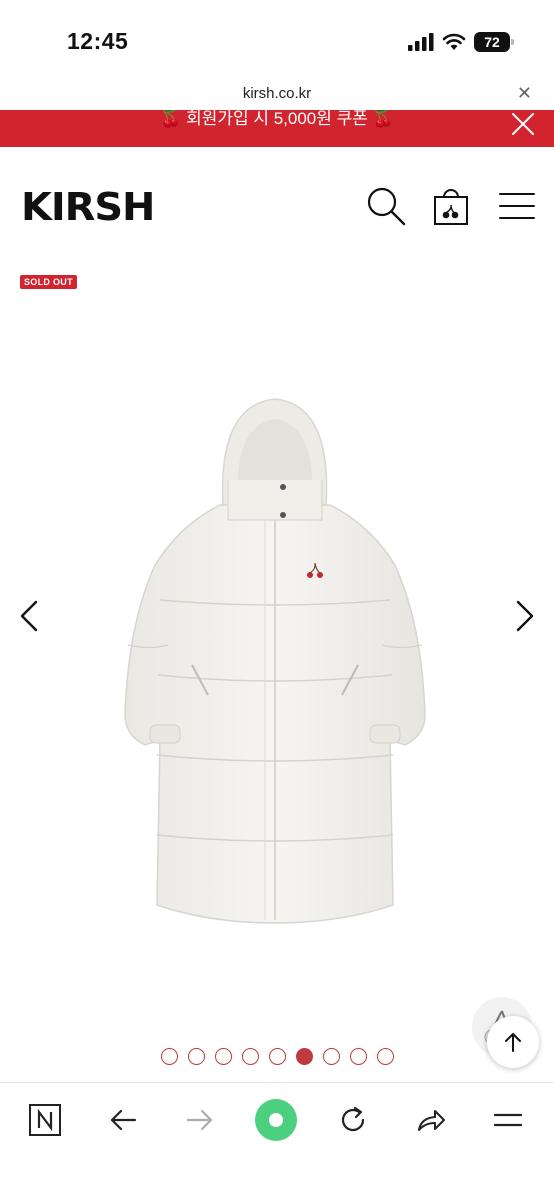 This screenshot has width=554, height=1200. I want to click on wifi-icon, so click(454, 41).